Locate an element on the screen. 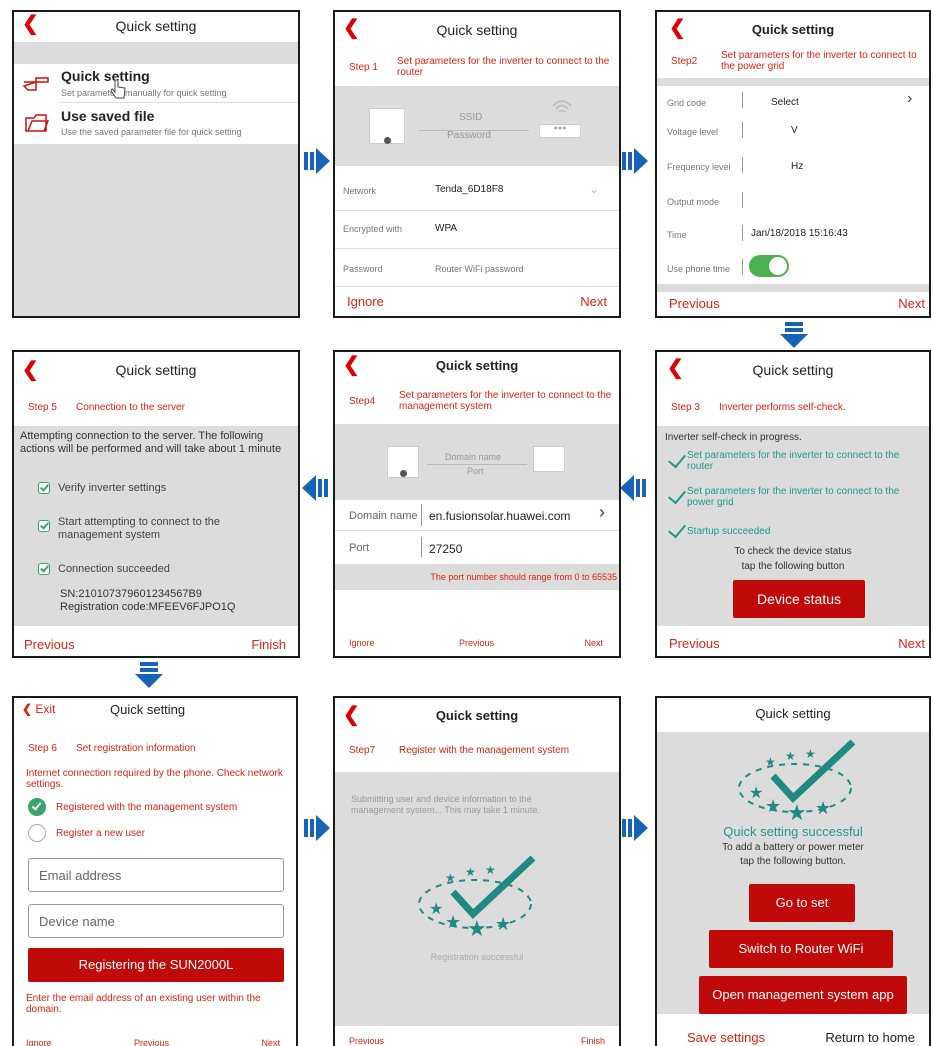 The width and height of the screenshot is (933, 1046). password-field-label: Password is located at coordinates (363, 269).